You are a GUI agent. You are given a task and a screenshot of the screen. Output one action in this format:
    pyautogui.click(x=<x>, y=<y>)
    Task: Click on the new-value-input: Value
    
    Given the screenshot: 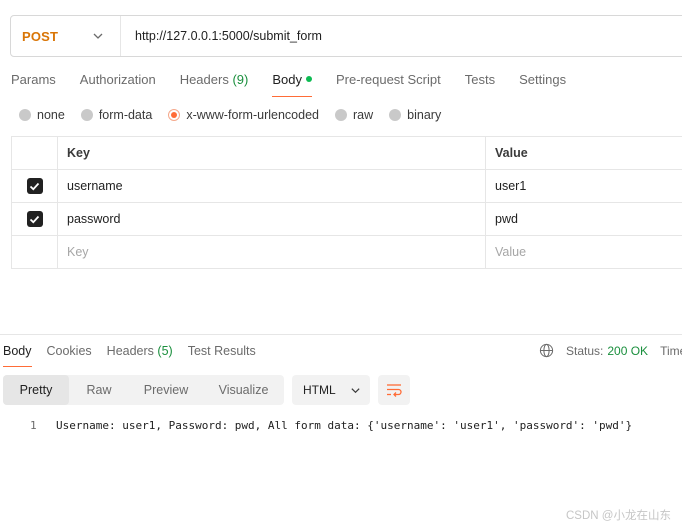 What is the action you would take?
    pyautogui.click(x=584, y=252)
    